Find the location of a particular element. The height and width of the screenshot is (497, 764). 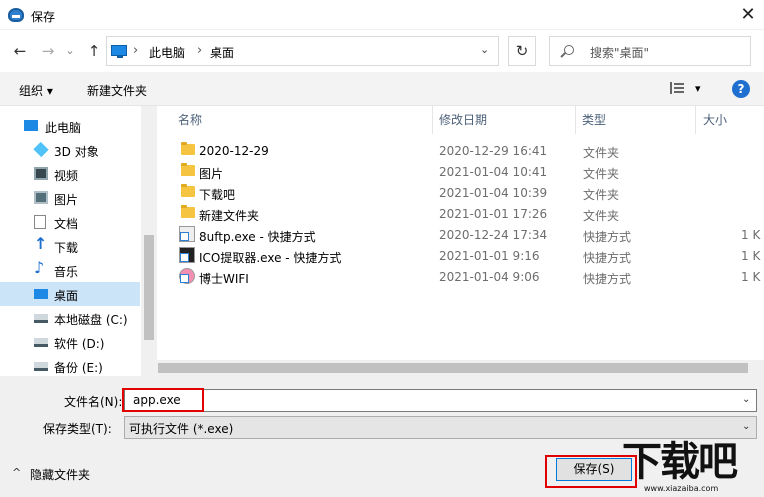

watermark-url: www.xiazaiba.com is located at coordinates (681, 488).